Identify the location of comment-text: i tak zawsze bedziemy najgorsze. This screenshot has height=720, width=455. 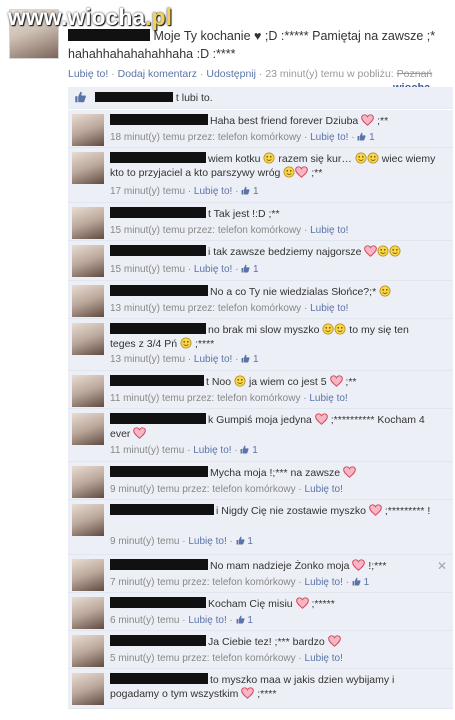
(273, 252).